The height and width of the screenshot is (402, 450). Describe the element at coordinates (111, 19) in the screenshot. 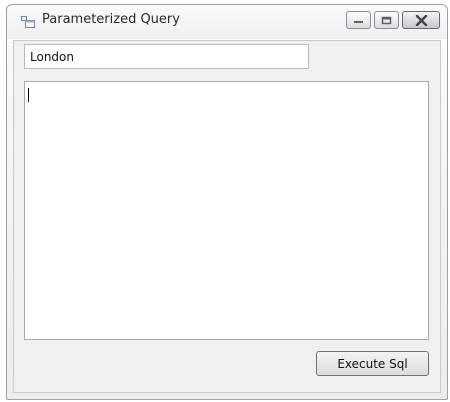

I see `window-title: Parameterized Query` at that location.